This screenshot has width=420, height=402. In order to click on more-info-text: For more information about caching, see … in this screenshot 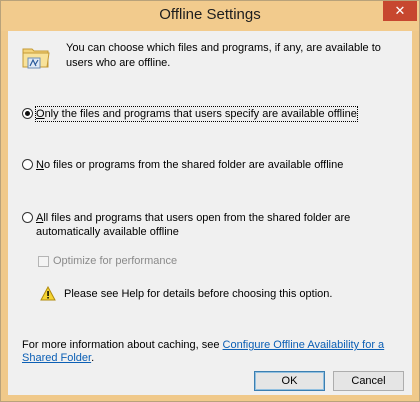, I will do `click(212, 352)`.